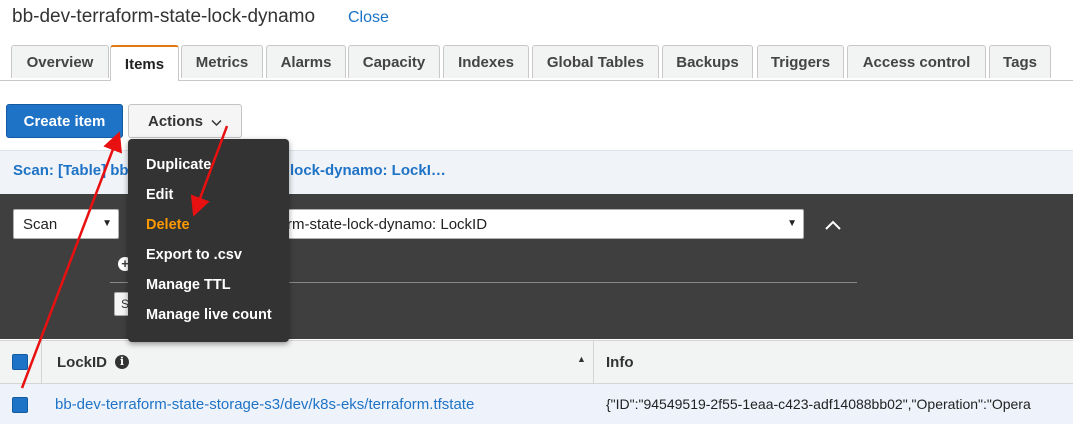 Image resolution: width=1073 pixels, height=424 pixels. Describe the element at coordinates (40, 224) in the screenshot. I see `scan-mode-value: Scan` at that location.